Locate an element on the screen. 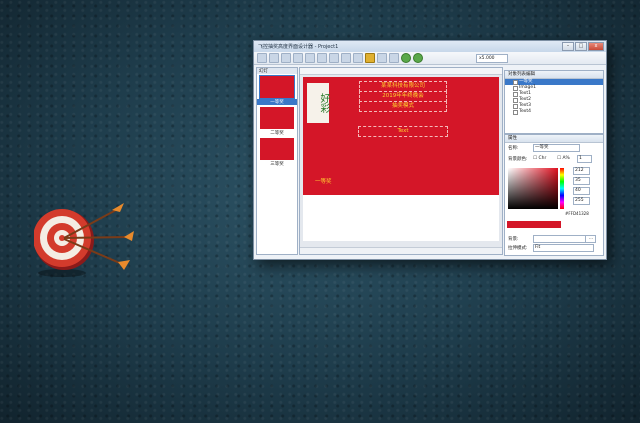 The image size is (640, 423). alpha-select: 1 is located at coordinates (584, 159).